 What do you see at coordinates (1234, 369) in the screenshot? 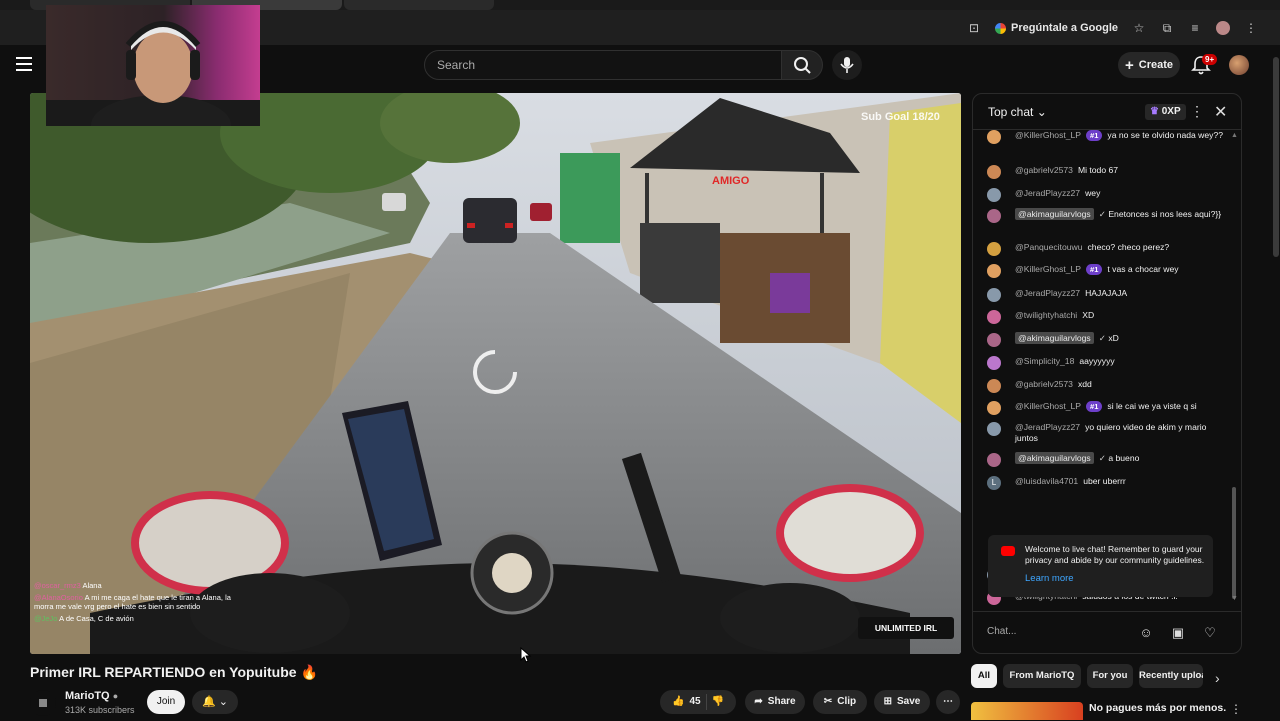
I see `chat-scrollbar: ▲ ▼` at bounding box center [1234, 369].